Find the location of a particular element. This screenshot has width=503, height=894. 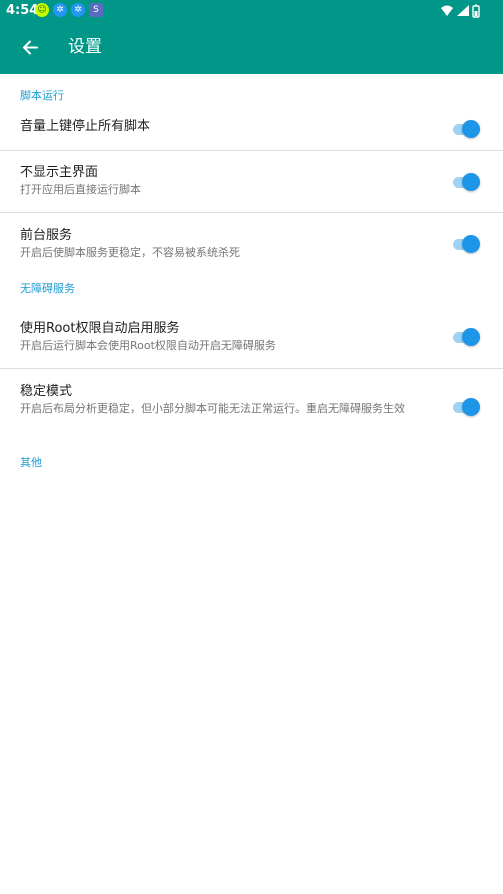

app-icon: S is located at coordinates (96, 10).